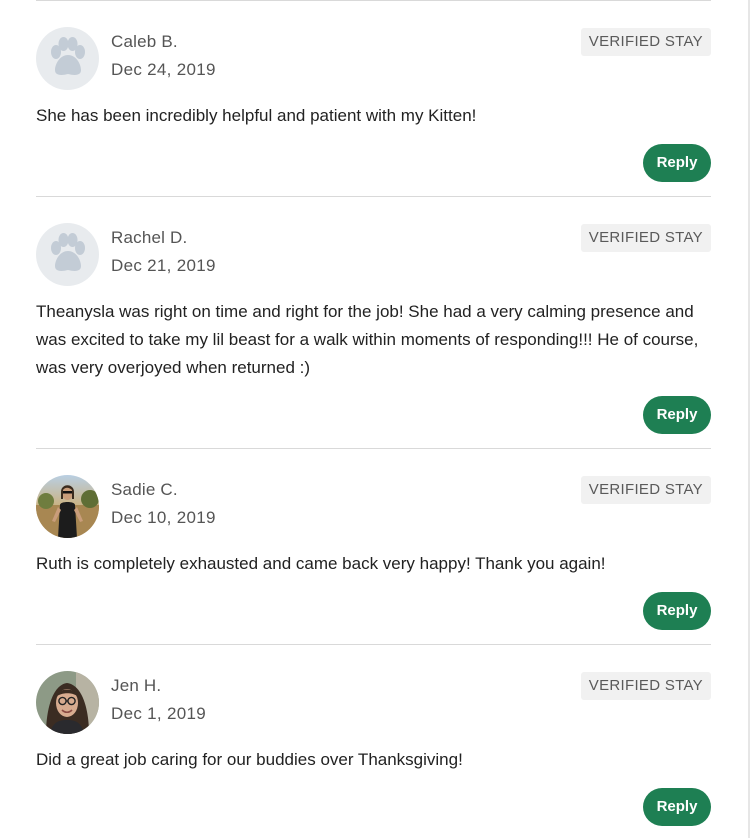  I want to click on review-date: Dec 24, 2019, so click(163, 69).